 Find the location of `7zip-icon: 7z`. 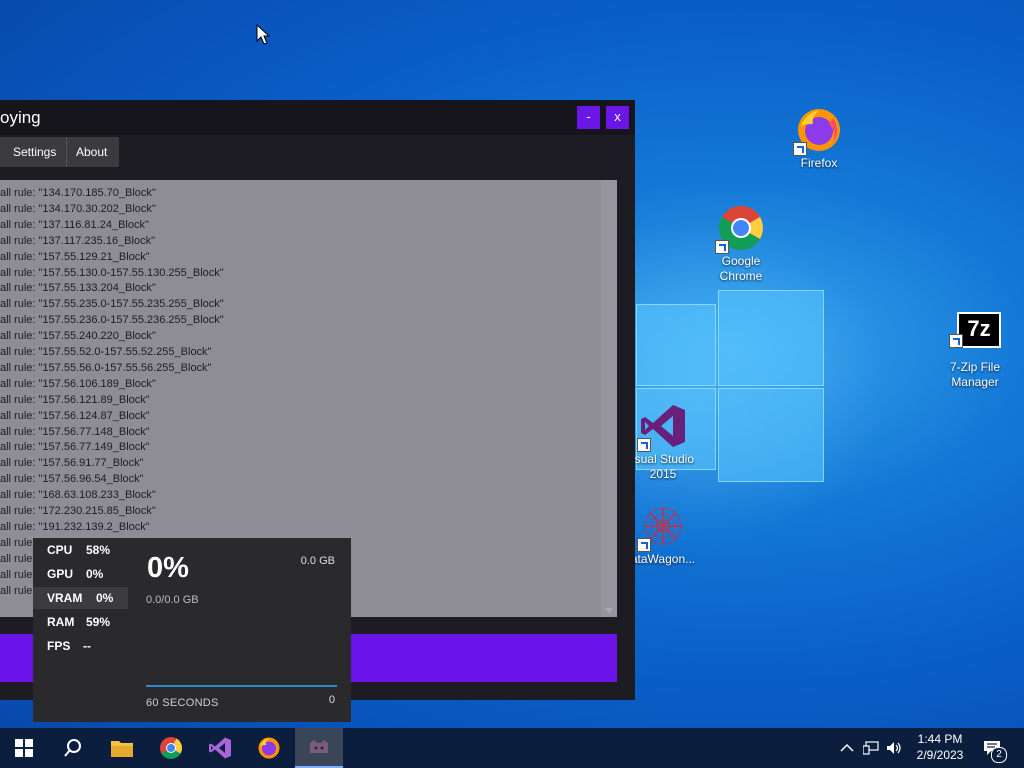

7zip-icon: 7z is located at coordinates (975, 334).